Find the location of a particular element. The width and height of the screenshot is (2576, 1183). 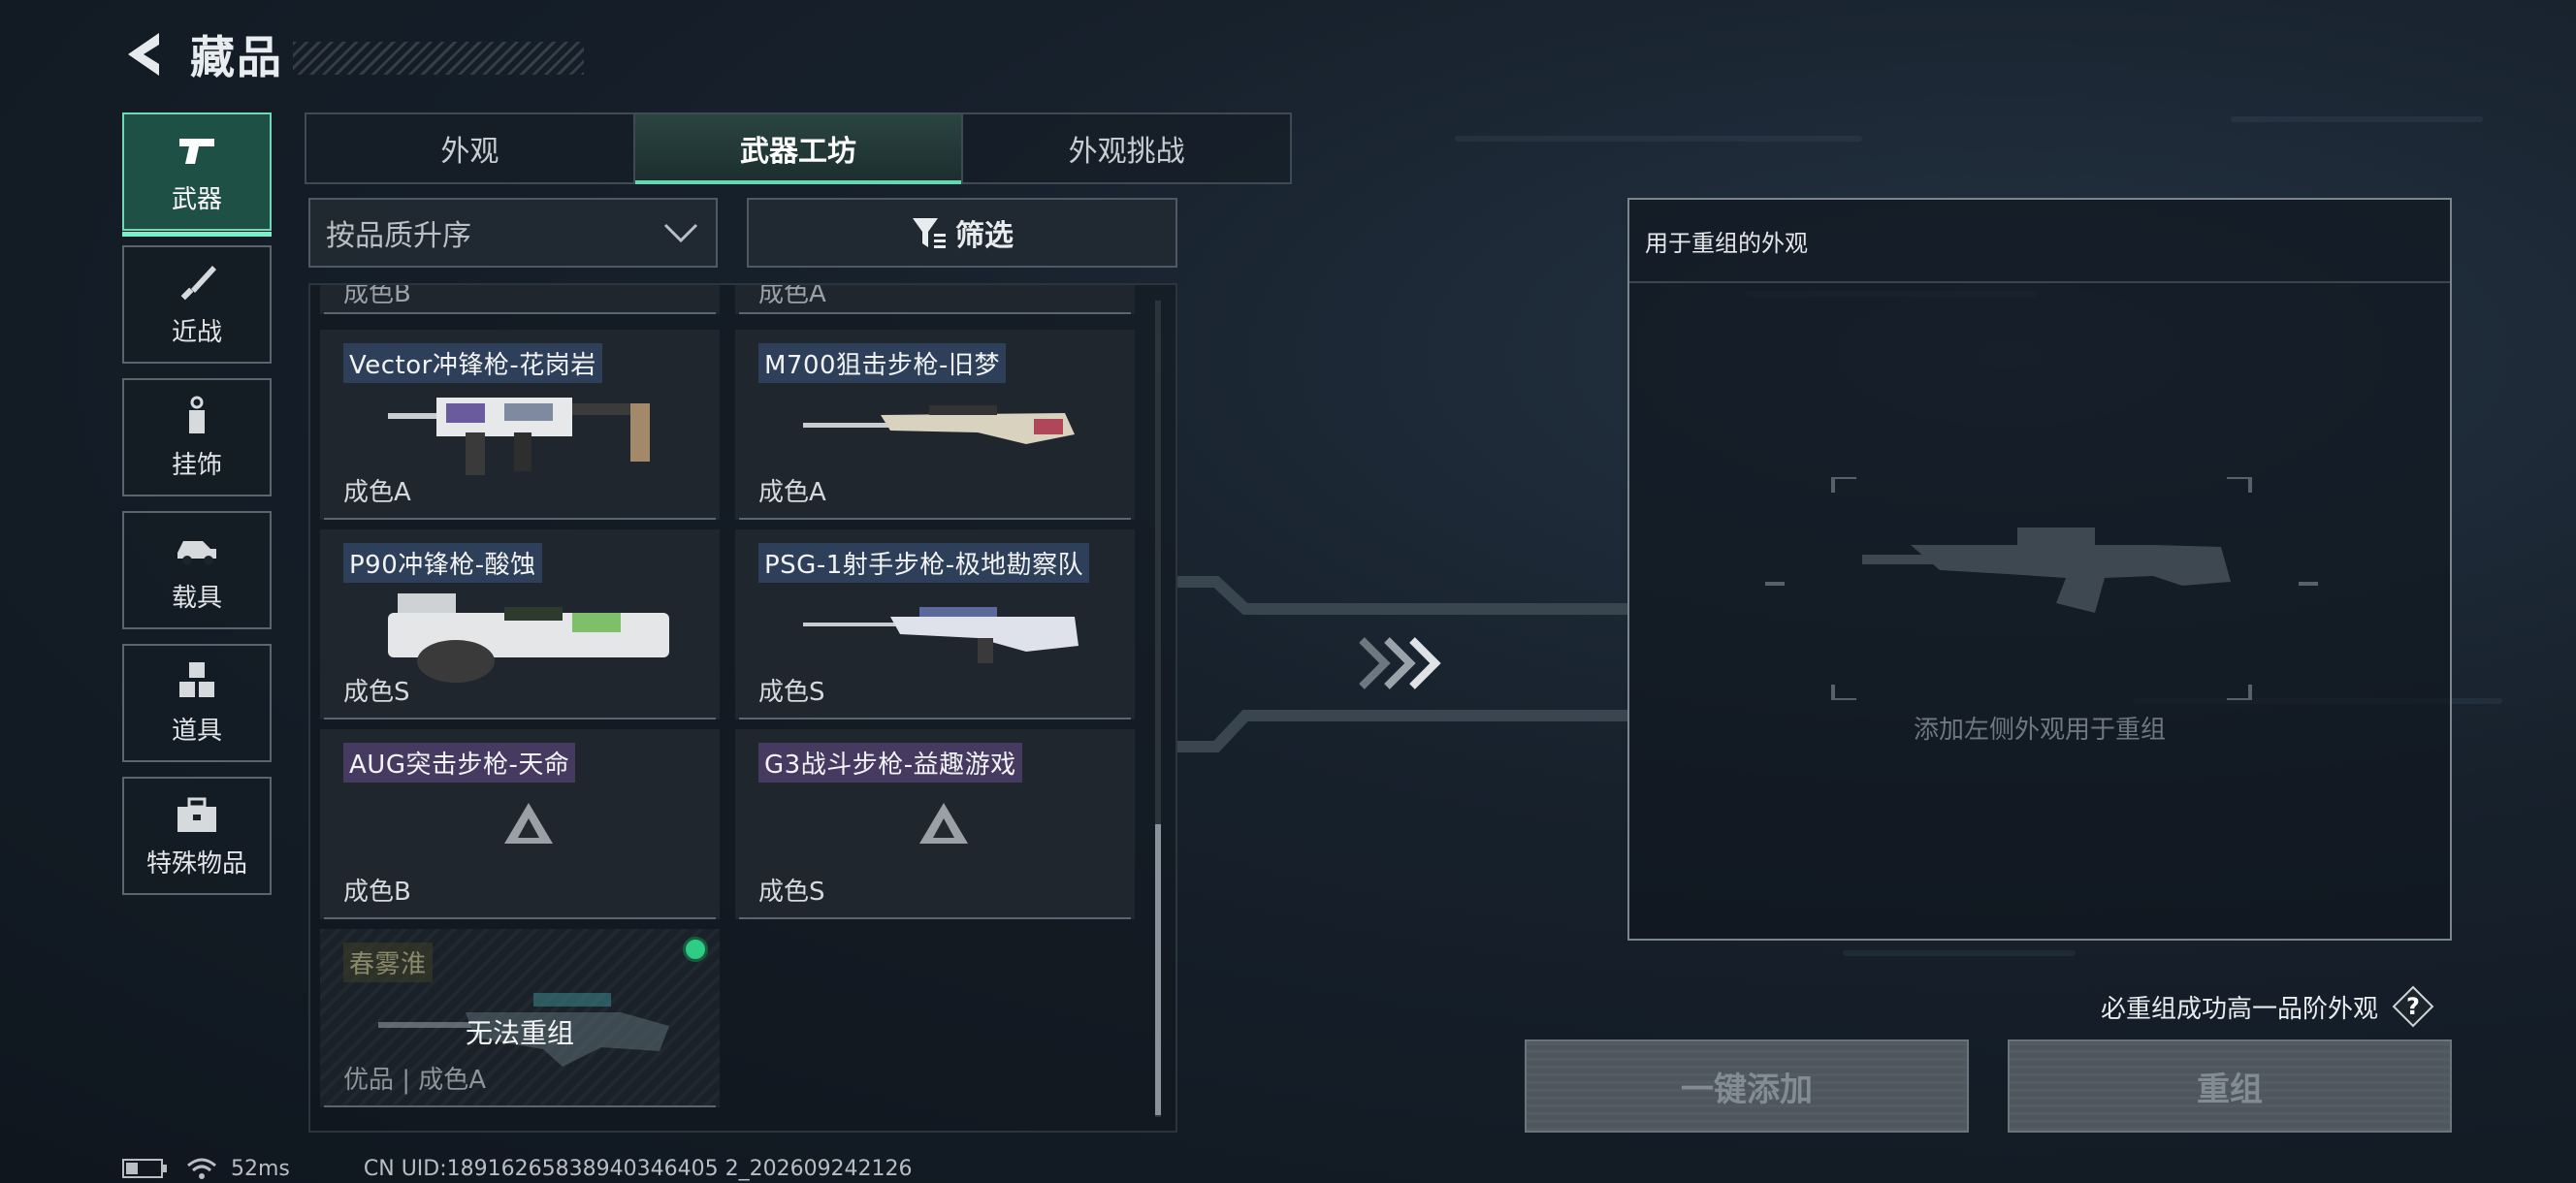

card-name: G3战斗步枪-益趣游戏 is located at coordinates (890, 763).